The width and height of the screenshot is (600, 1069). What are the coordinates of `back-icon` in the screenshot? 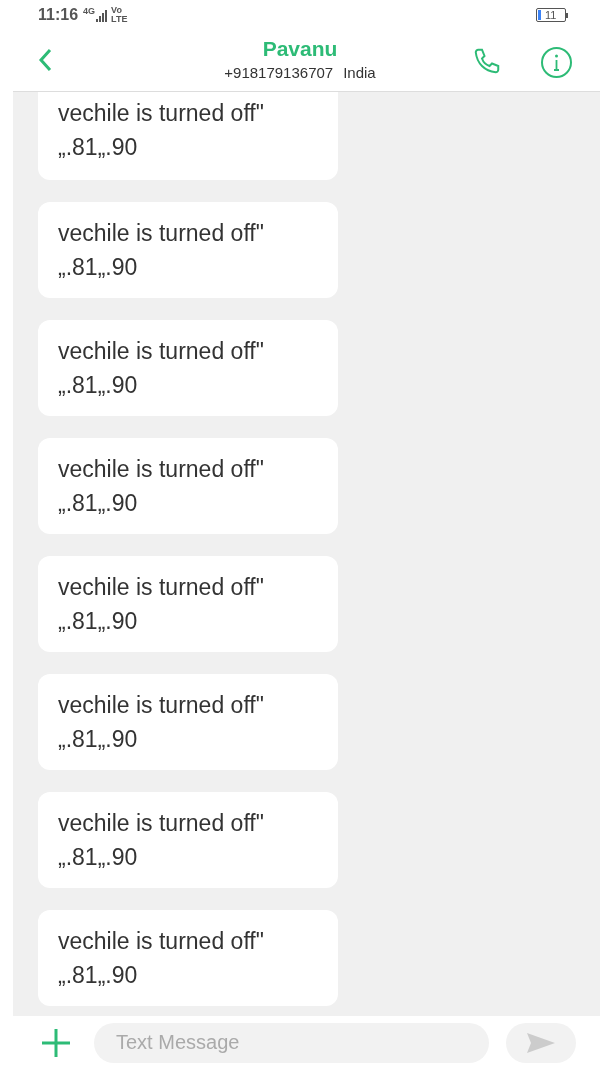 It's located at (45, 60).